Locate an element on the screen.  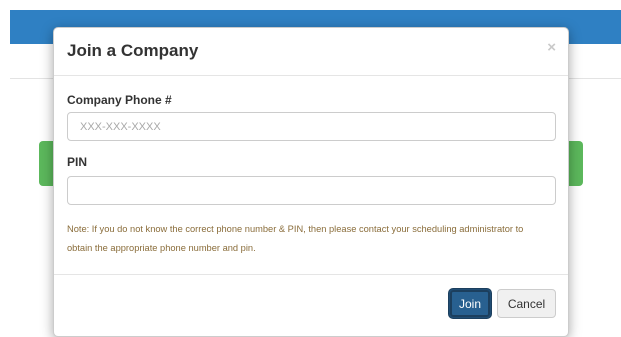
join-button: Join is located at coordinates (470, 303).